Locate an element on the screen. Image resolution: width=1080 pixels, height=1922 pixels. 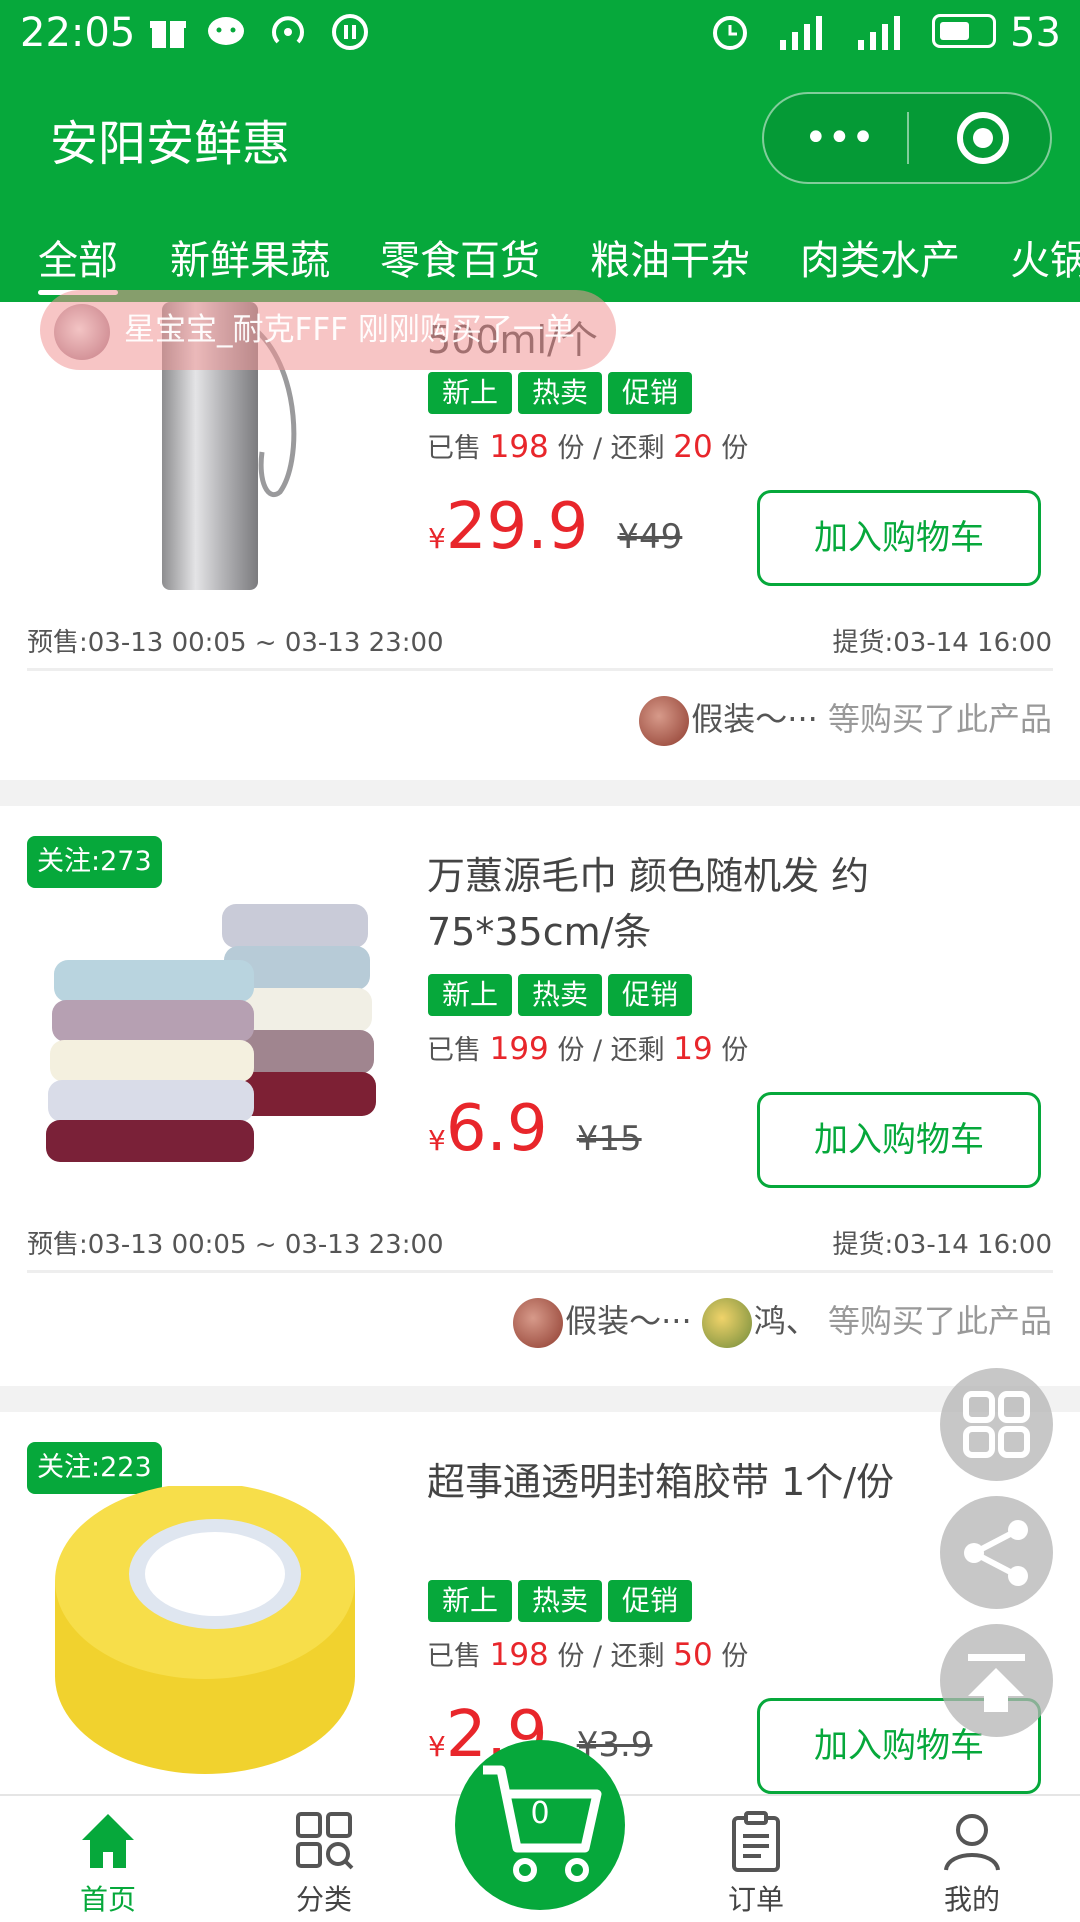
tab-snacks-groceries: 零食百货 is located at coordinates (460, 257).